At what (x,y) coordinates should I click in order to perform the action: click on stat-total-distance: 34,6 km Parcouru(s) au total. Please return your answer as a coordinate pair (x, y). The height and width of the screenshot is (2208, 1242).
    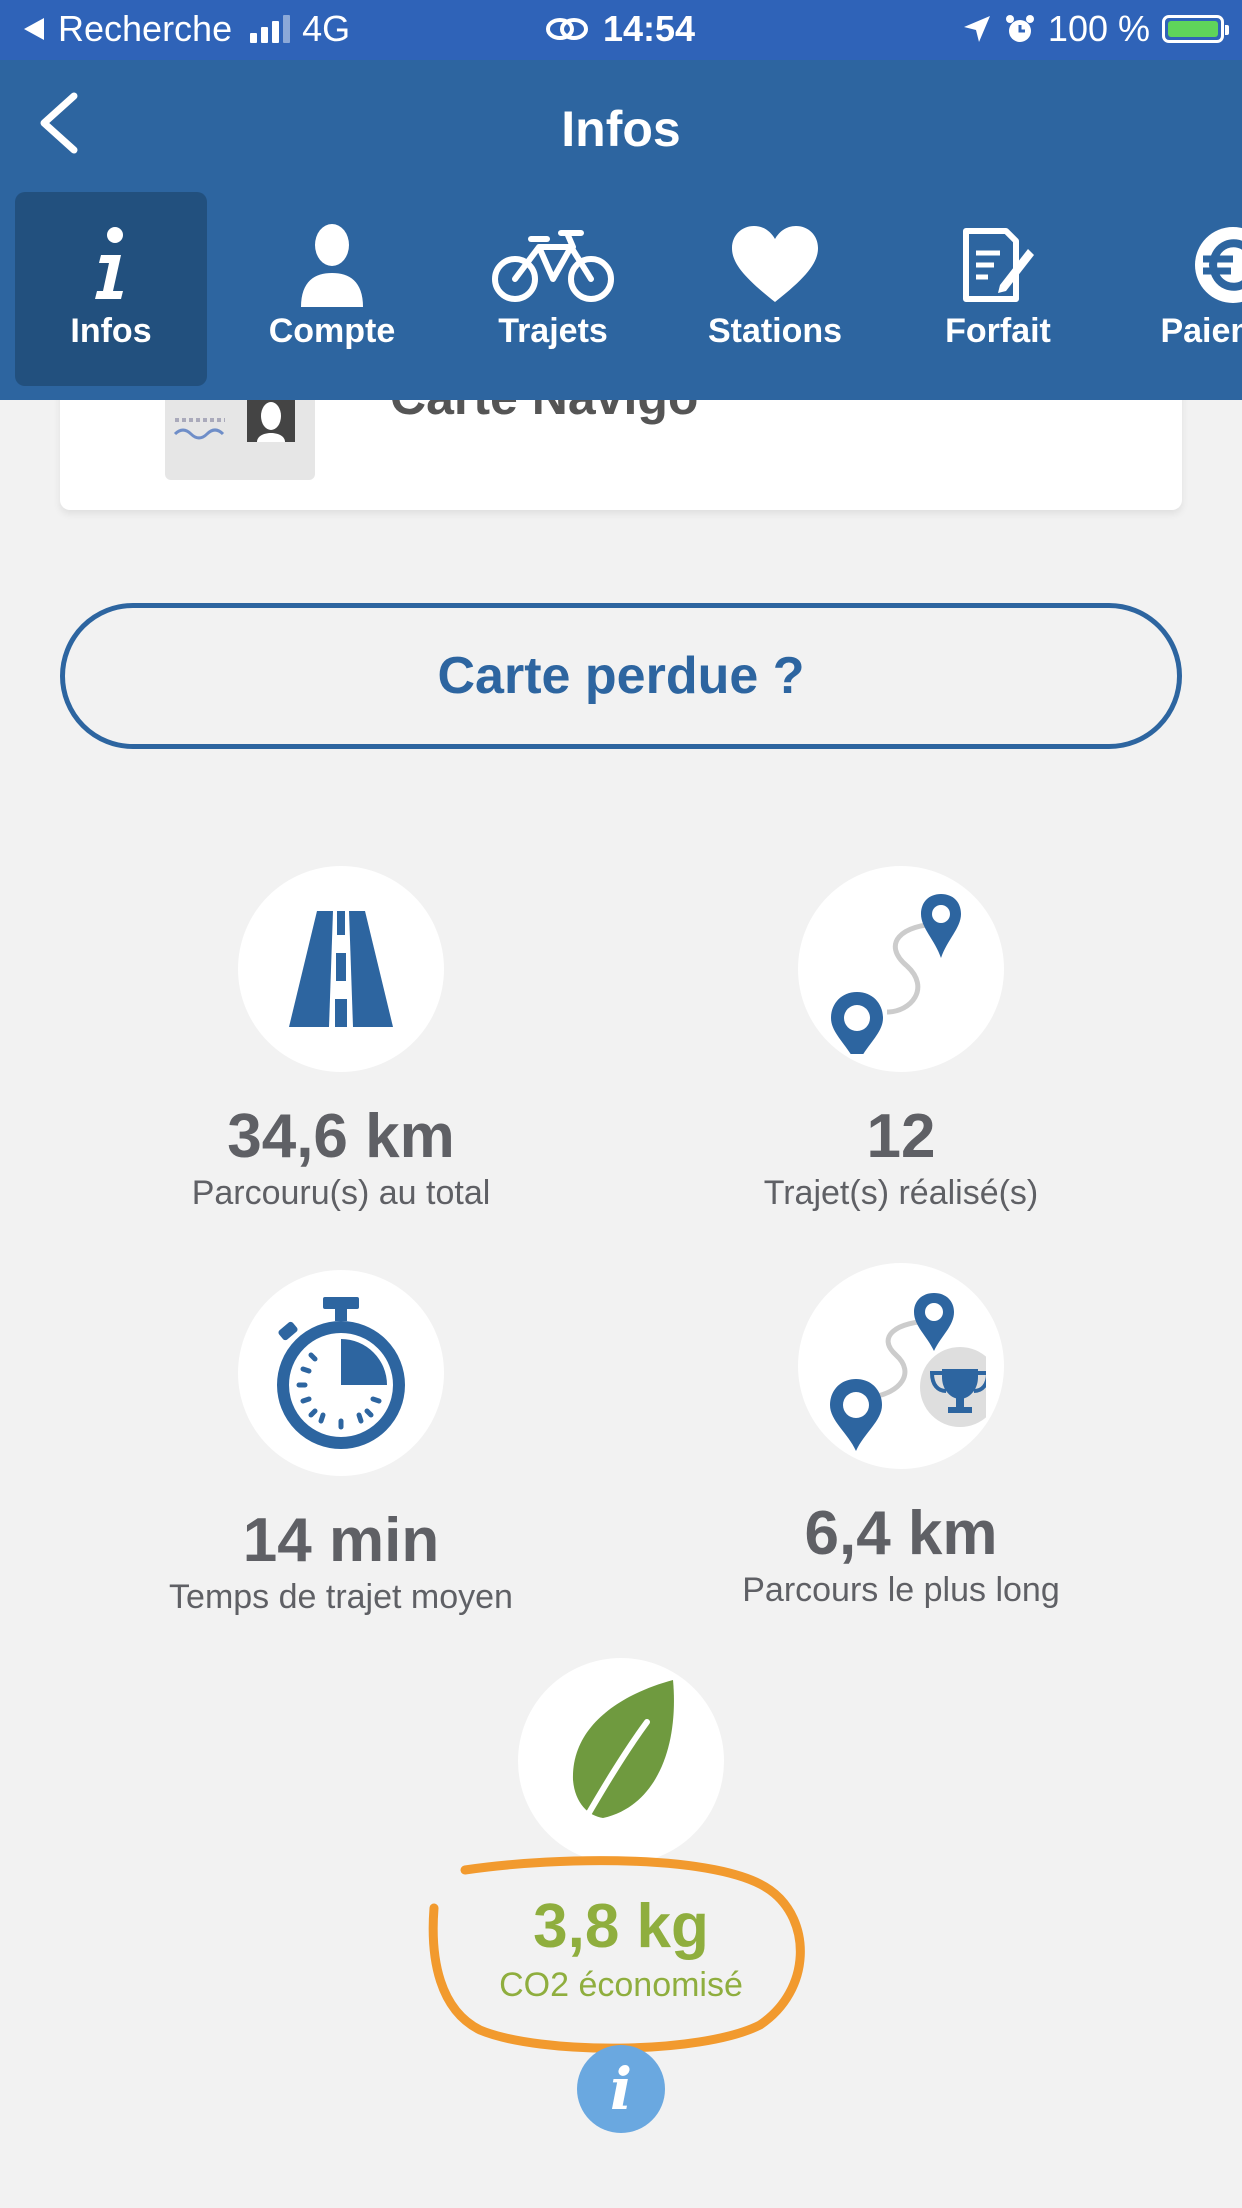
    Looking at the image, I should click on (341, 1039).